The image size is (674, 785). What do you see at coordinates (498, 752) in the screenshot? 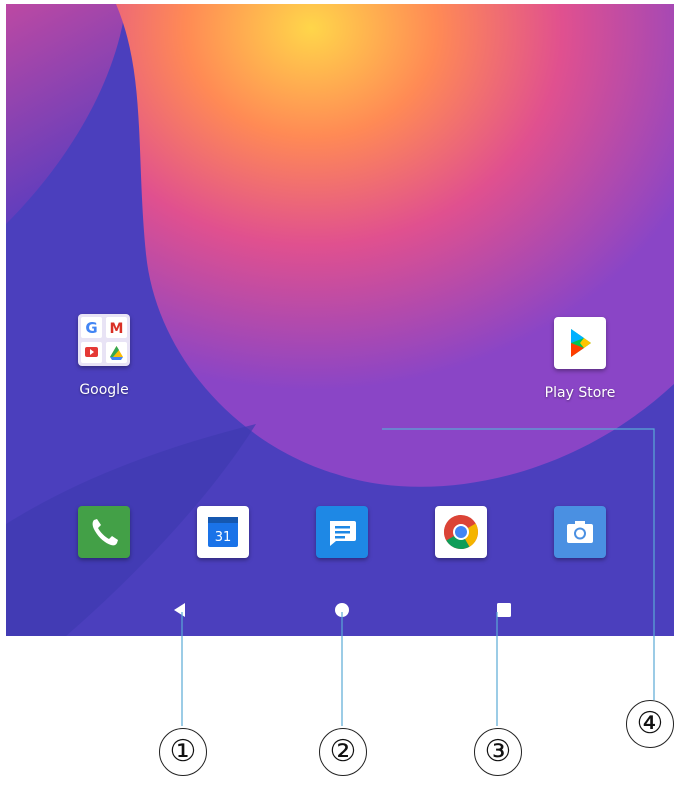
I see `callout-3: ③` at bounding box center [498, 752].